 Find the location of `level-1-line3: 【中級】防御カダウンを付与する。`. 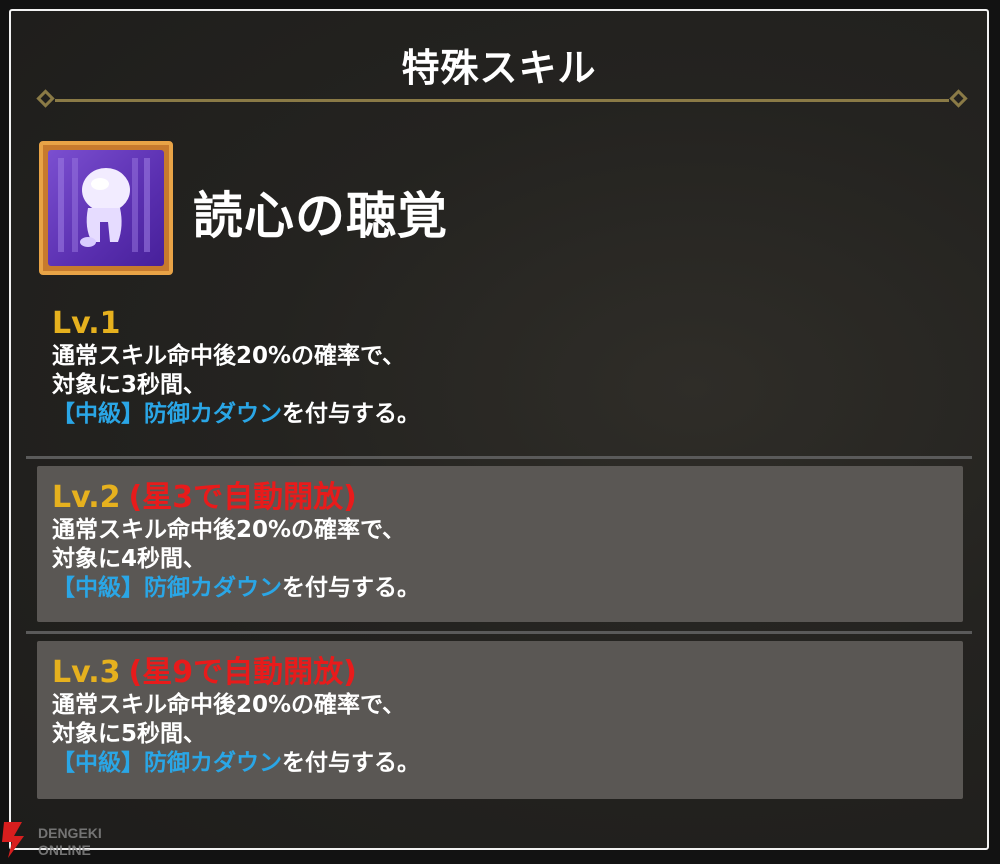

level-1-line3: 【中級】防御カダウンを付与する。 is located at coordinates (236, 414).